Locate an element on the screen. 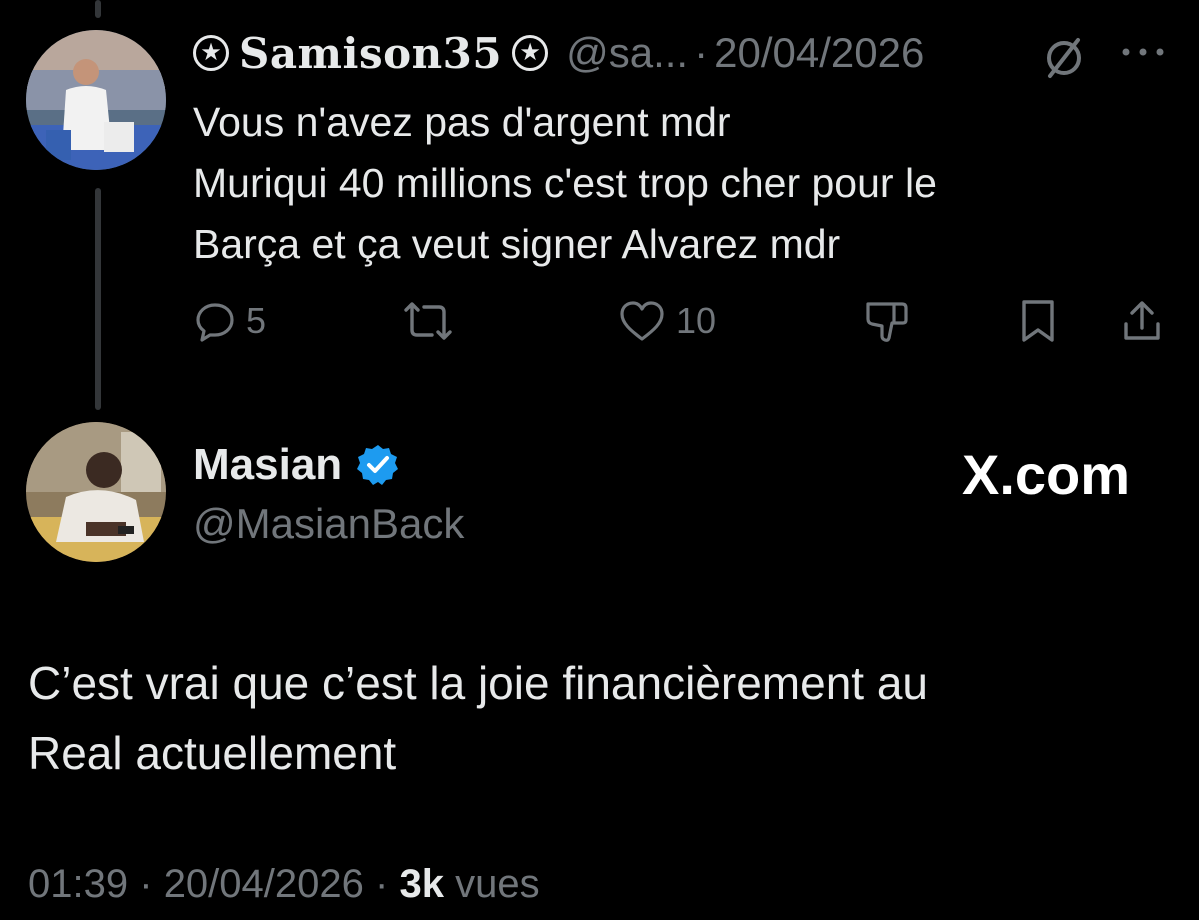 This screenshot has width=1199, height=920. like-button: 10 is located at coordinates (667, 321).